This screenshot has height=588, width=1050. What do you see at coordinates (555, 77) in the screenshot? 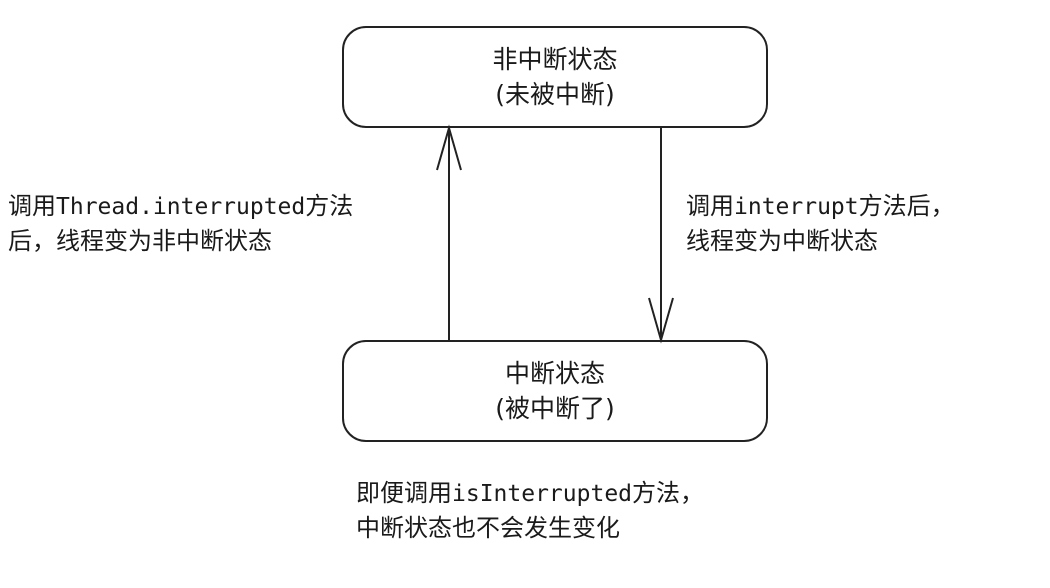
I see `state-non-interrupted: 非中断状态 (未被中断)` at bounding box center [555, 77].